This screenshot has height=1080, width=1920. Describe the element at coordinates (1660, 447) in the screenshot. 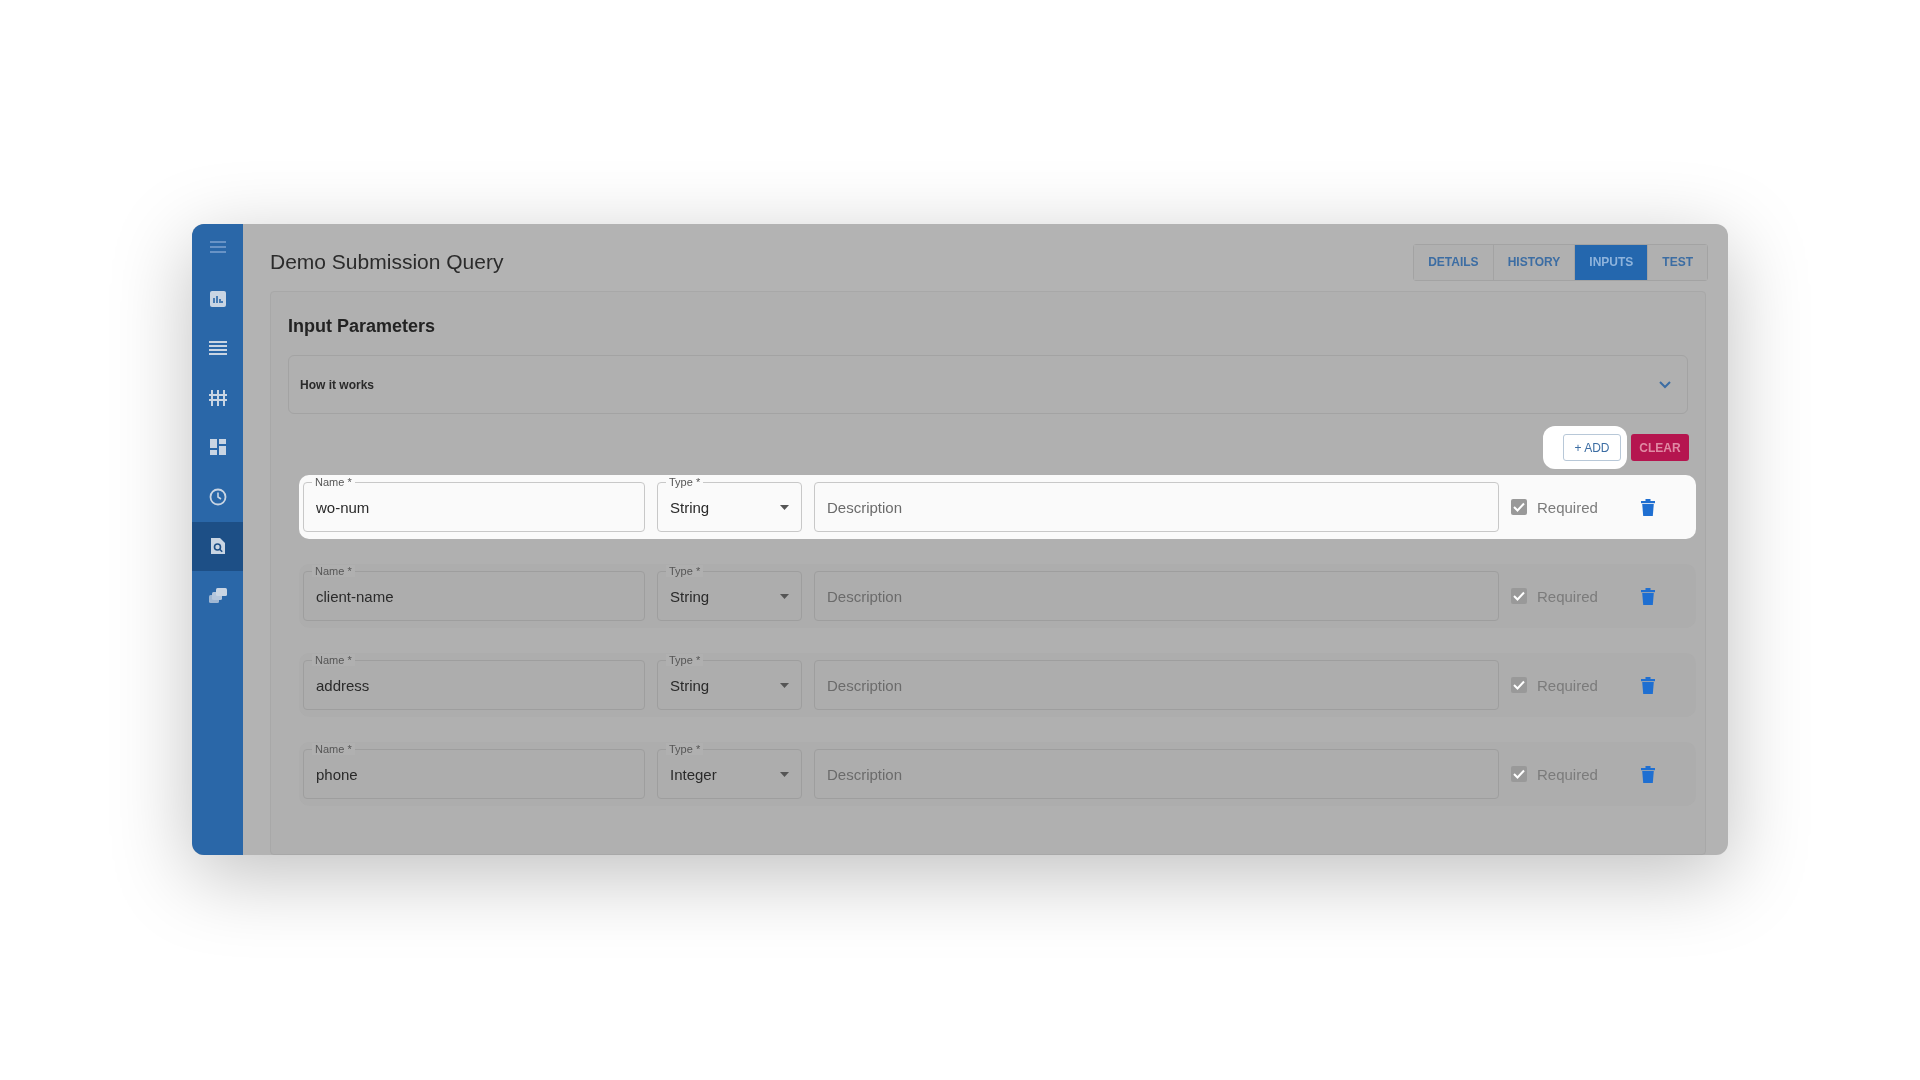

I see `clear-button: CLEAR` at that location.